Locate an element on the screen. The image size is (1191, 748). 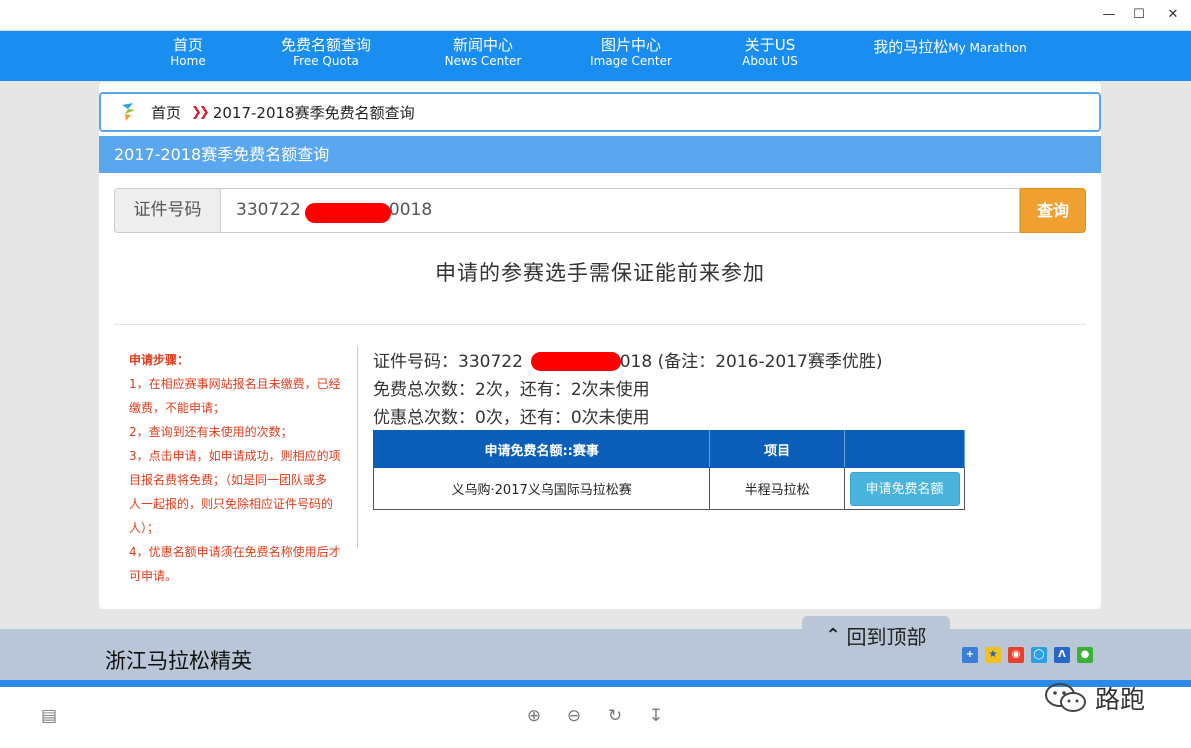
table-header-row: 申请免费名额::赛事 项目 is located at coordinates (668, 449).